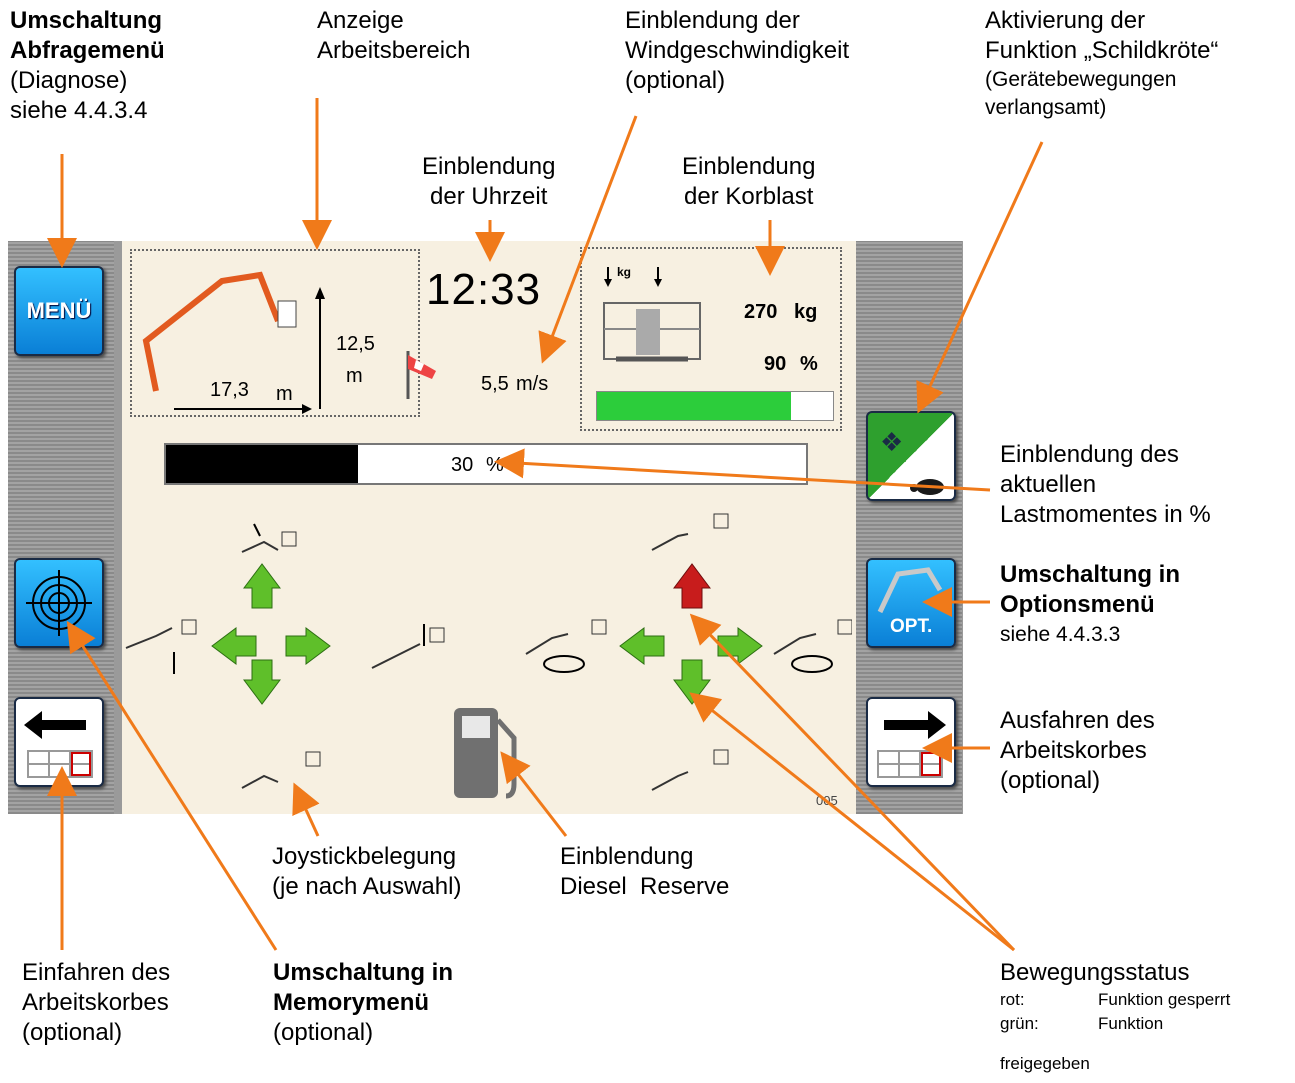 The height and width of the screenshot is (1083, 1295). I want to click on arrow-wind, so click(588, 239).